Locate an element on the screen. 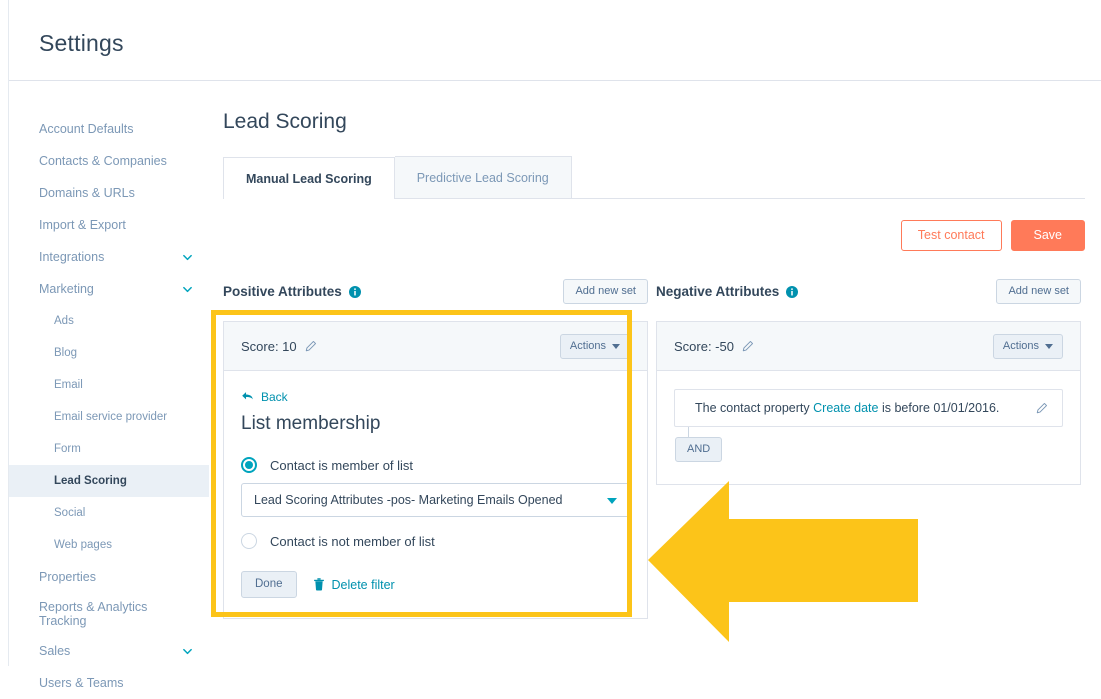 Image resolution: width=1101 pixels, height=699 pixels. and-button: AND is located at coordinates (699, 449).